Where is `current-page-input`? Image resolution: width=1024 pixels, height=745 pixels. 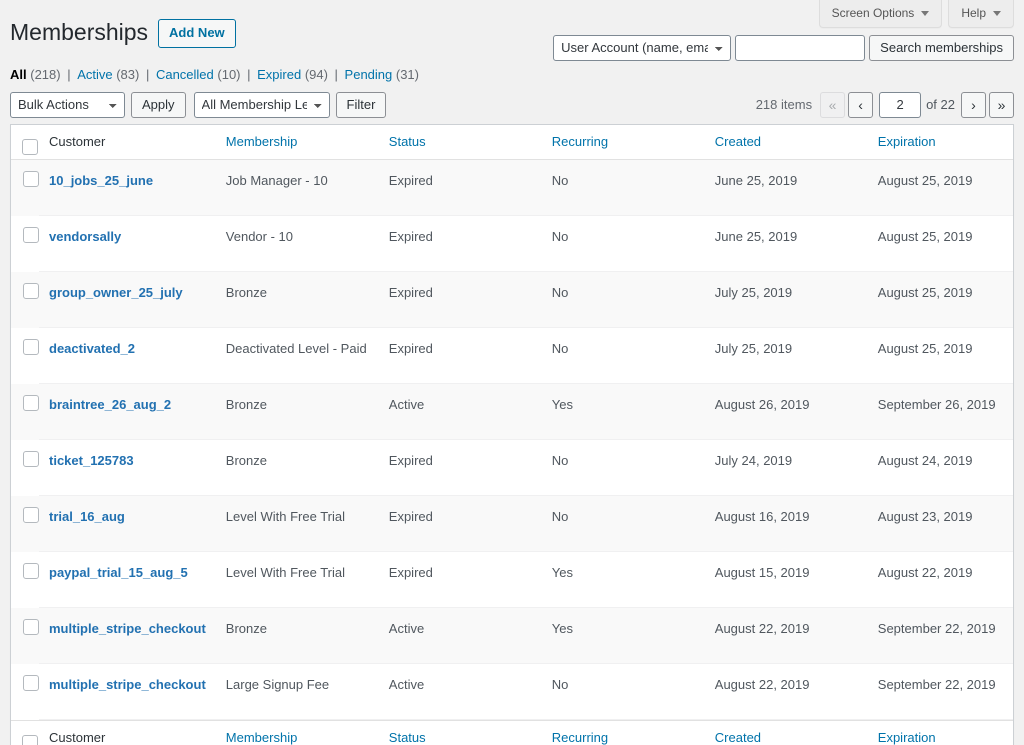
current-page-input is located at coordinates (900, 104).